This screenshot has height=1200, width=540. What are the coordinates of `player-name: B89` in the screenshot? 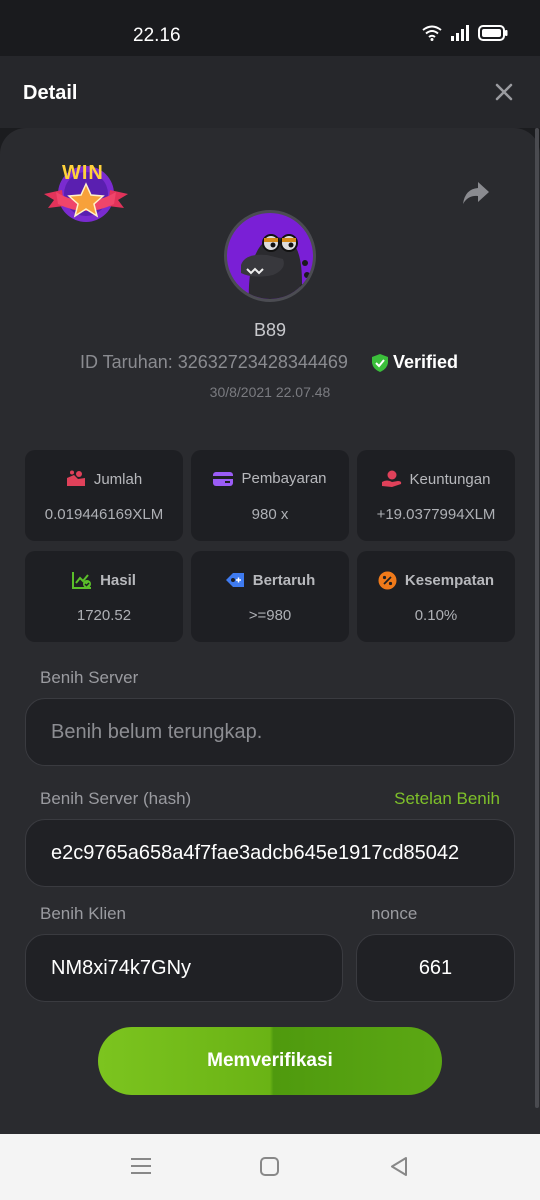 It's located at (270, 330).